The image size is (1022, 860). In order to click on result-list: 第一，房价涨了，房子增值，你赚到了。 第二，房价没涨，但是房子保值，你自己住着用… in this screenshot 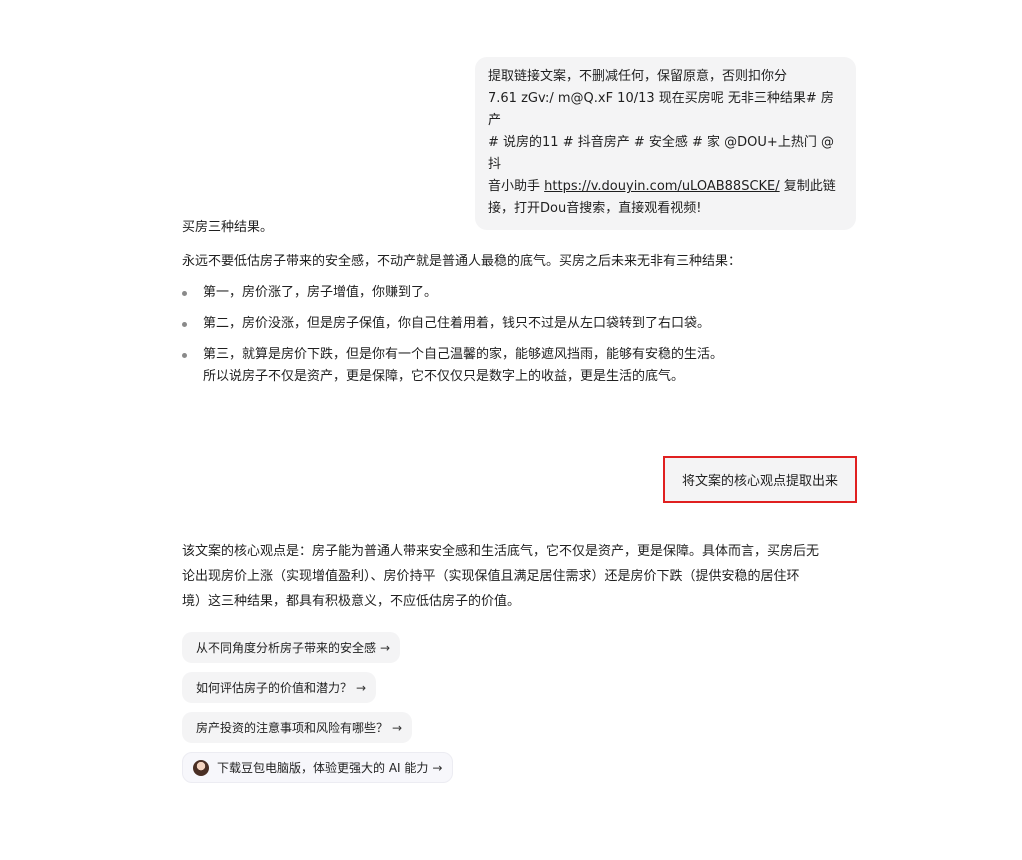, I will do `click(522, 335)`.